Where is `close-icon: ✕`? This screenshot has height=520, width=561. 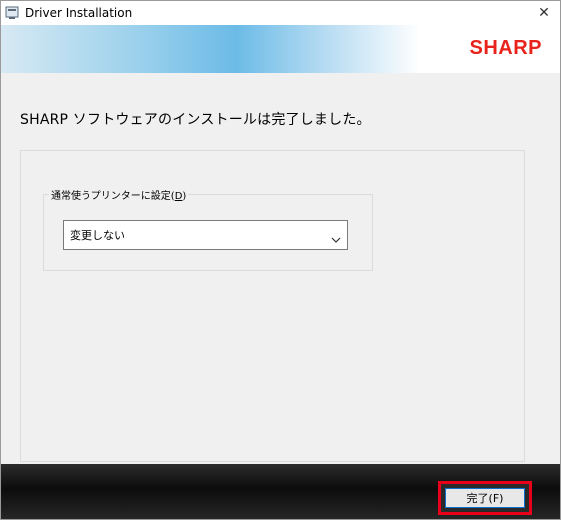 close-icon: ✕ is located at coordinates (544, 13).